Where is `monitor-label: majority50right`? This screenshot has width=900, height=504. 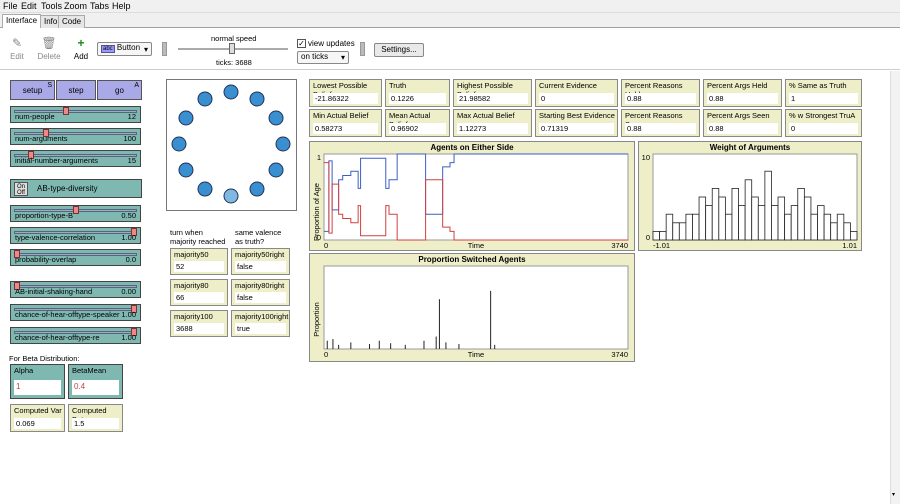
monitor-label: majority50right is located at coordinates (260, 254).